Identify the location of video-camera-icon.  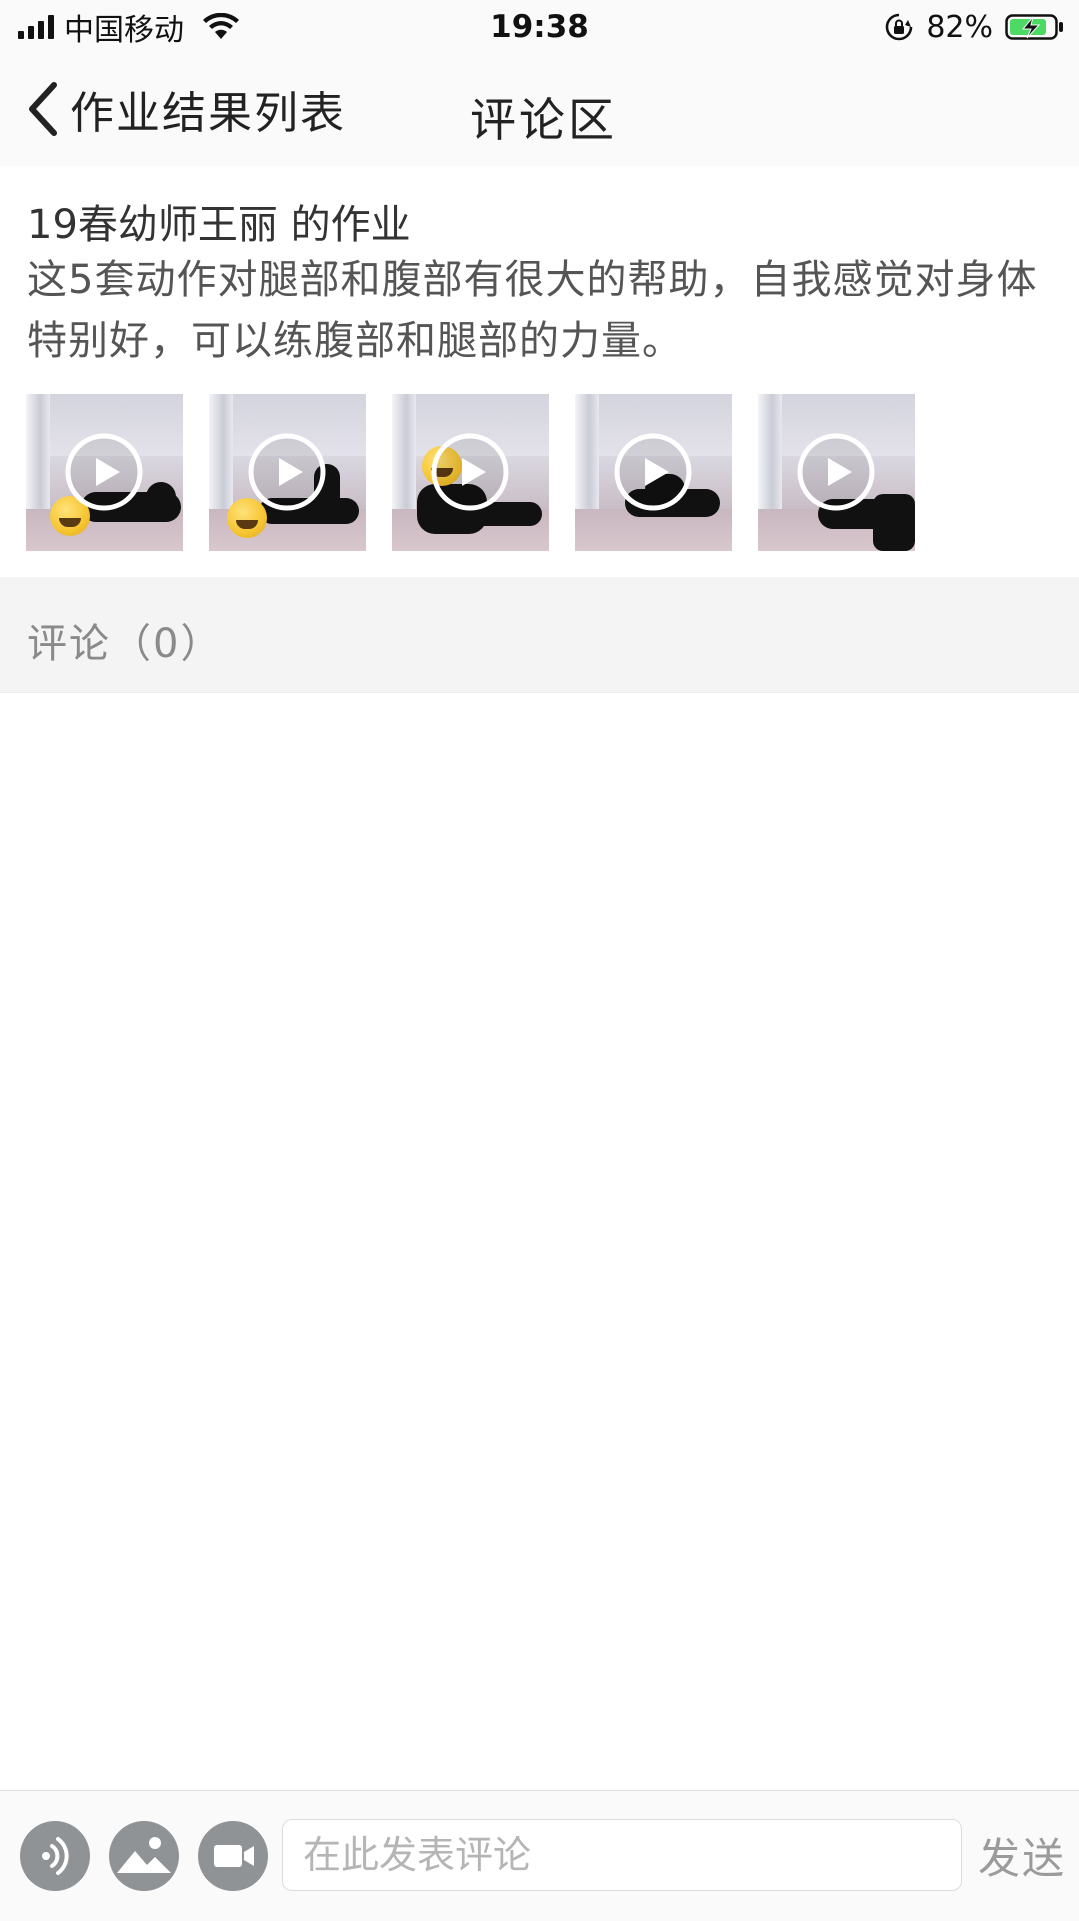
(234, 1856).